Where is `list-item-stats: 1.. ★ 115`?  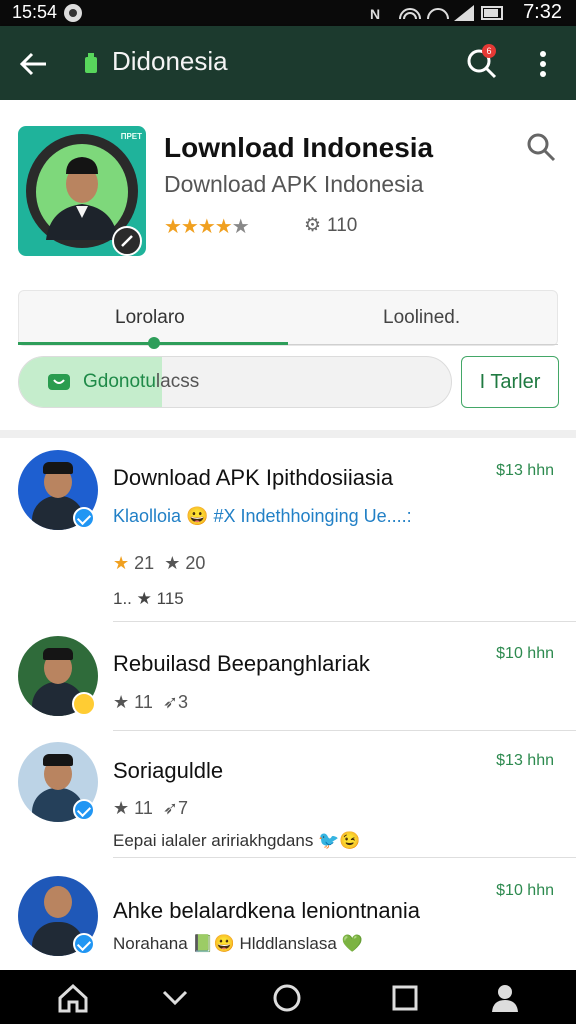
list-item-stats: 1.. ★ 115 is located at coordinates (148, 599).